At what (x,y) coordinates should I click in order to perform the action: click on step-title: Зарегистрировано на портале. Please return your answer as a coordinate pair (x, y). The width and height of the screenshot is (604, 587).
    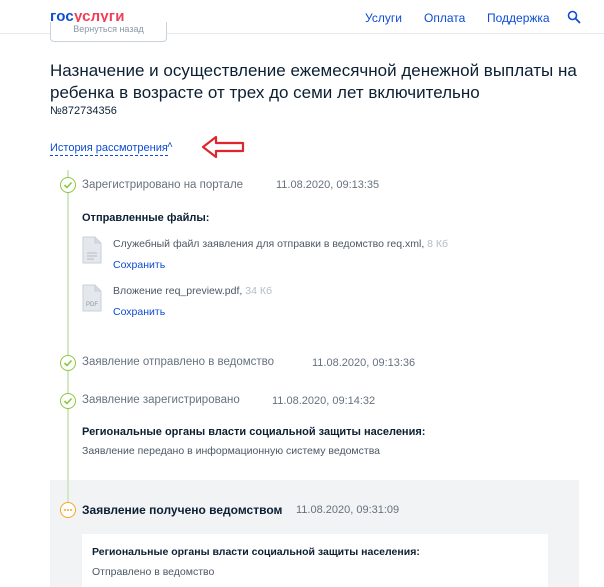
    Looking at the image, I should click on (163, 185).